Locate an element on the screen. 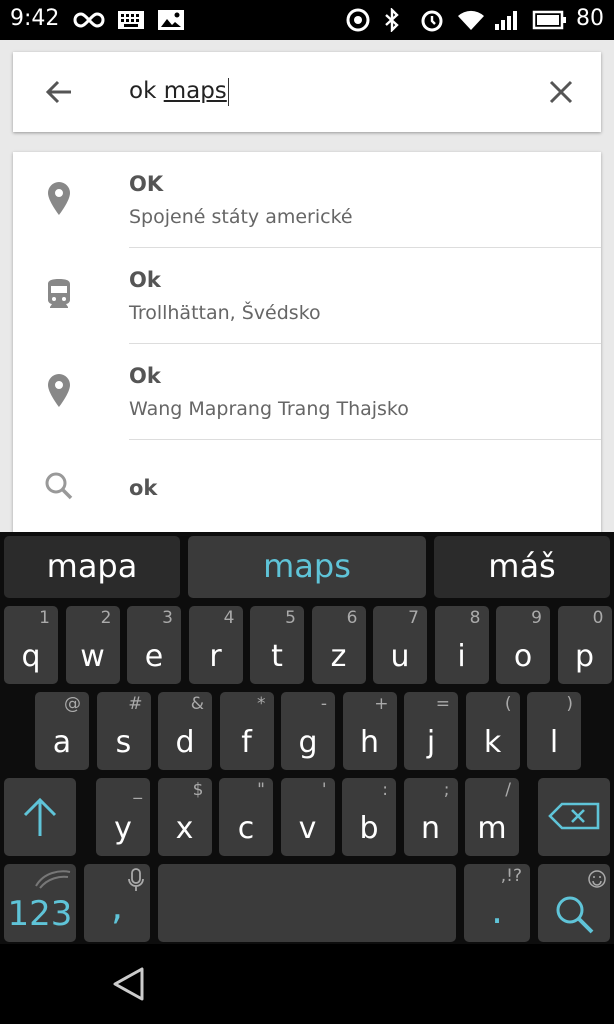 The height and width of the screenshot is (1024, 614). key-b: :b is located at coordinates (369, 817).